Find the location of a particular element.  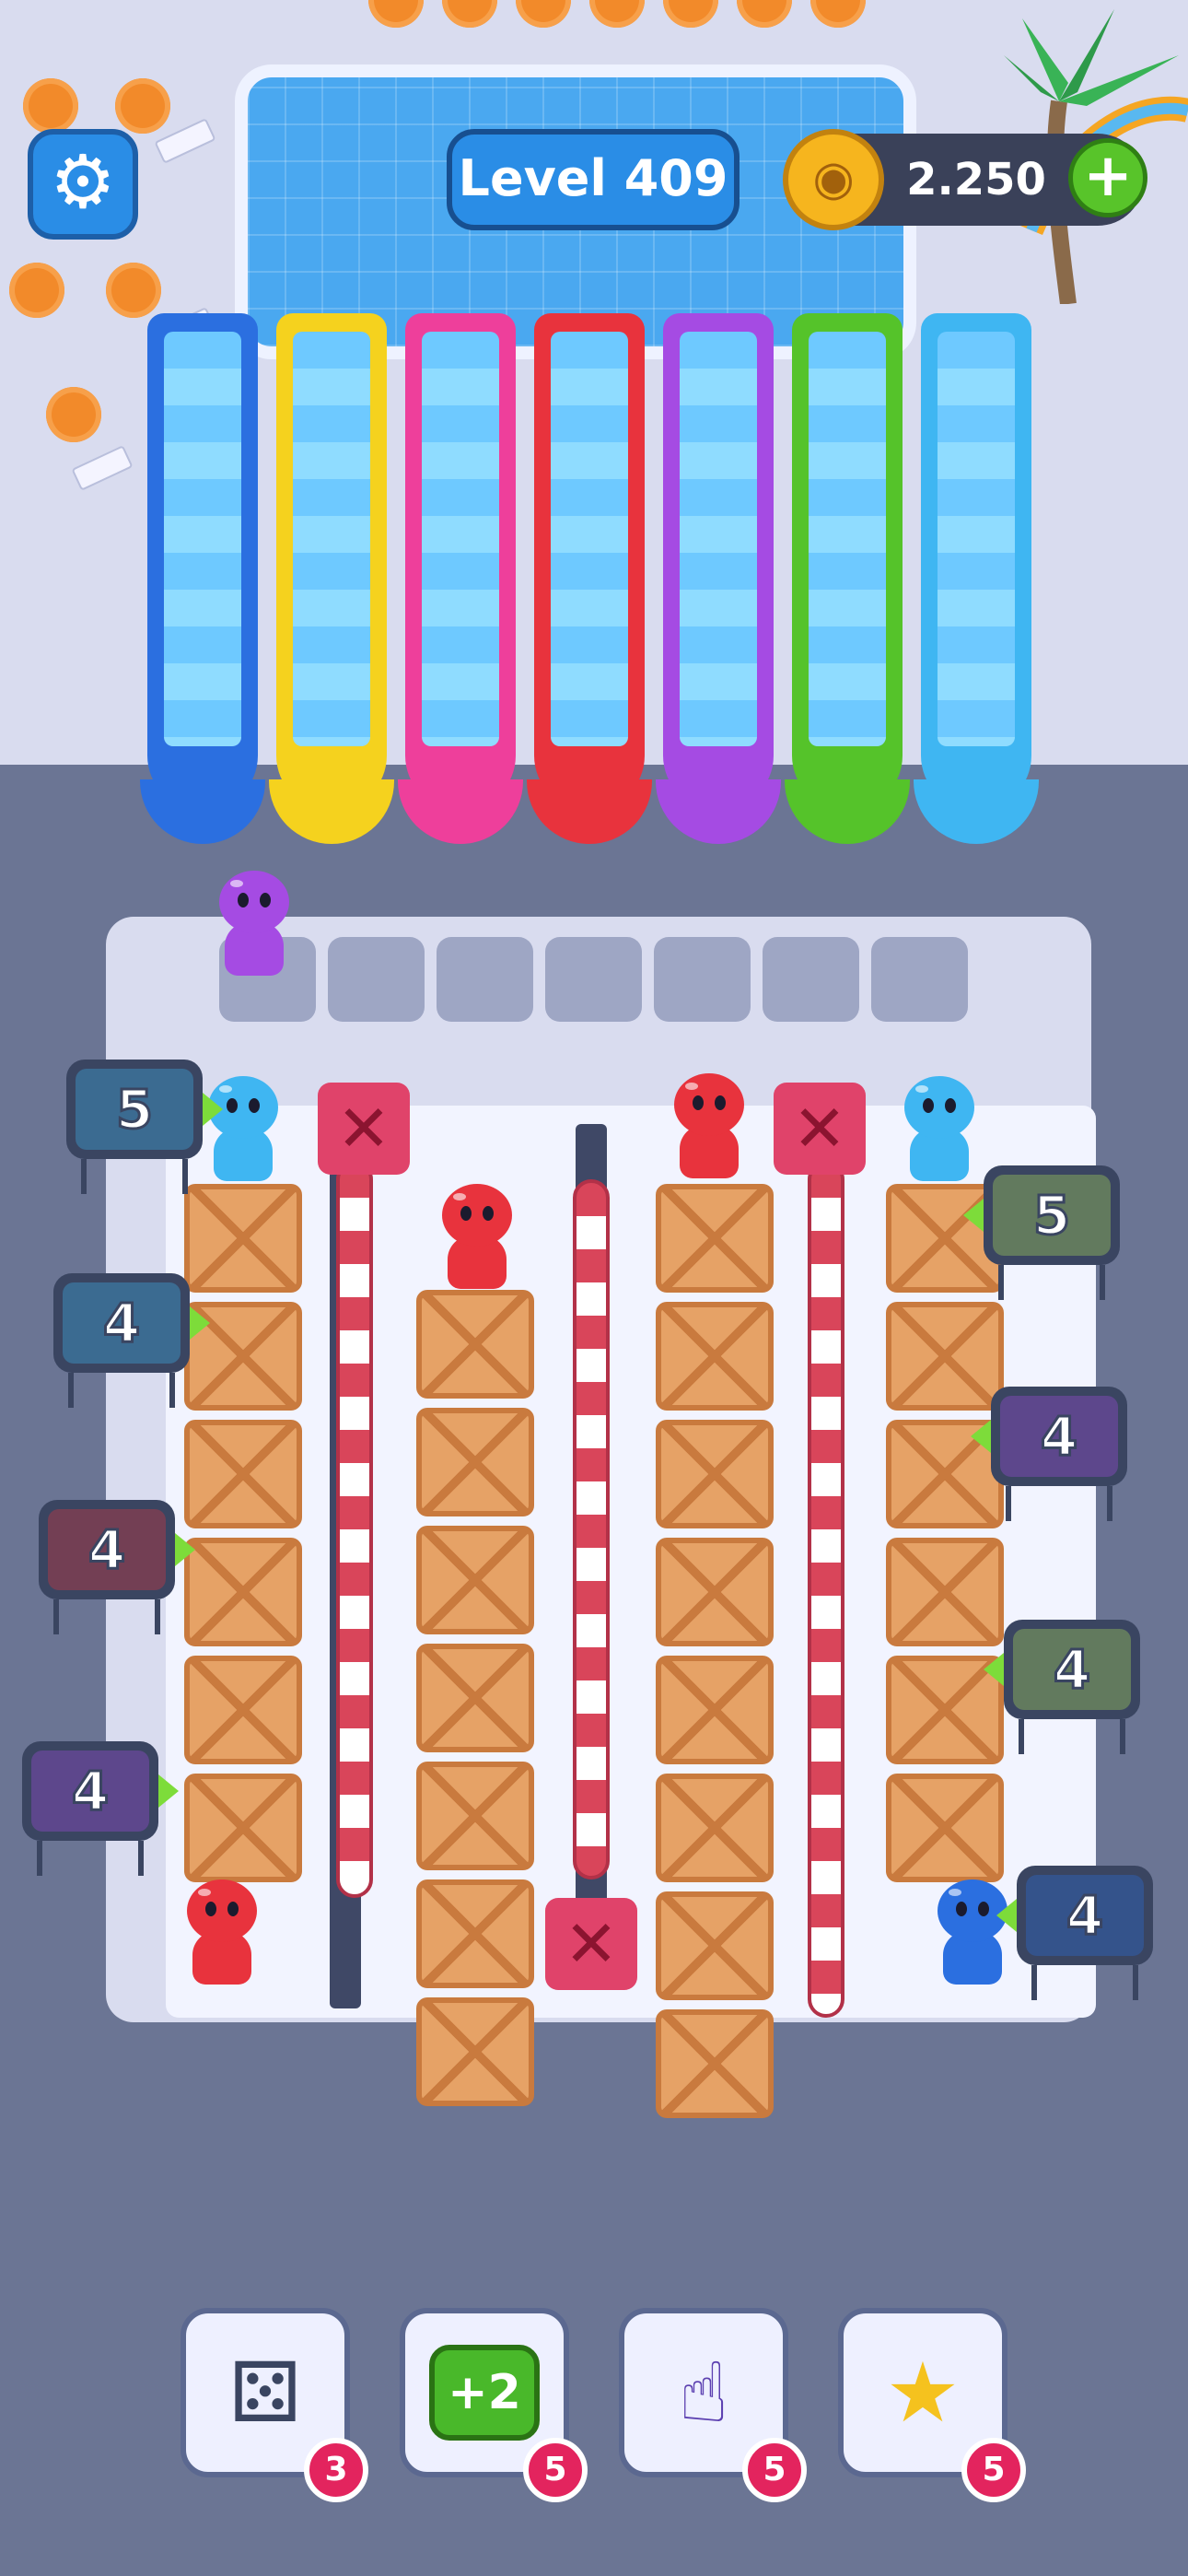

spawn-count: 5 is located at coordinates (134, 1109).